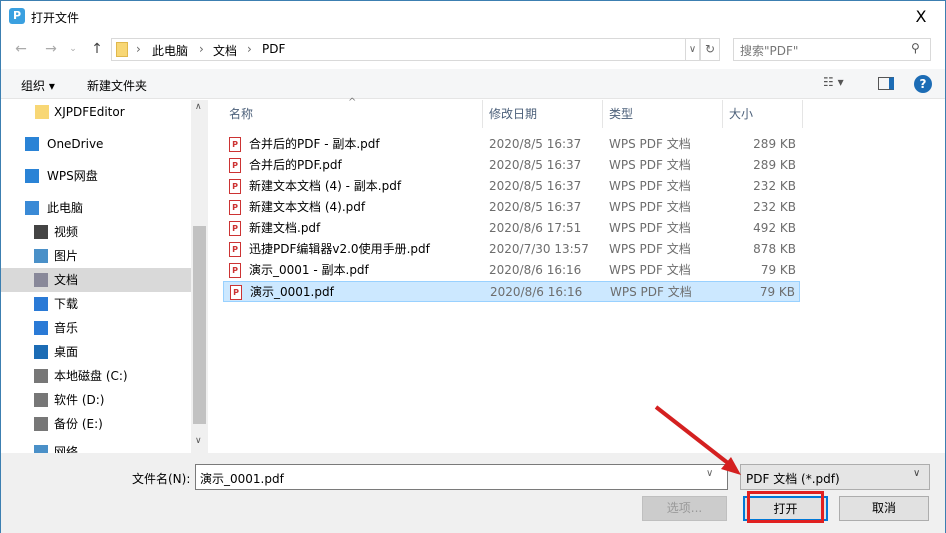 Image resolution: width=946 pixels, height=533 pixels. I want to click on sidebar-item: 网络, so click(96, 446).